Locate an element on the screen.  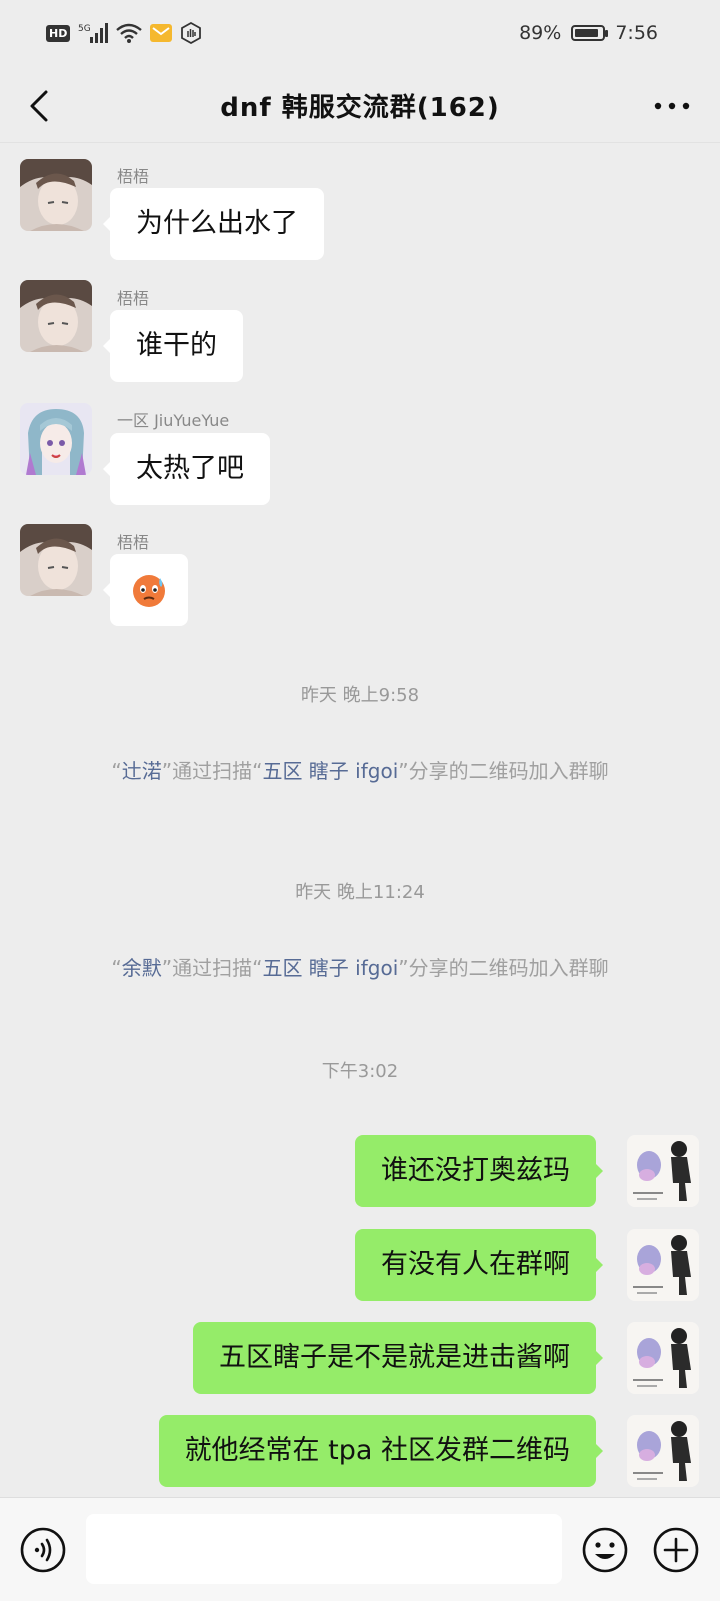
voice-icon is located at coordinates (43, 1550).